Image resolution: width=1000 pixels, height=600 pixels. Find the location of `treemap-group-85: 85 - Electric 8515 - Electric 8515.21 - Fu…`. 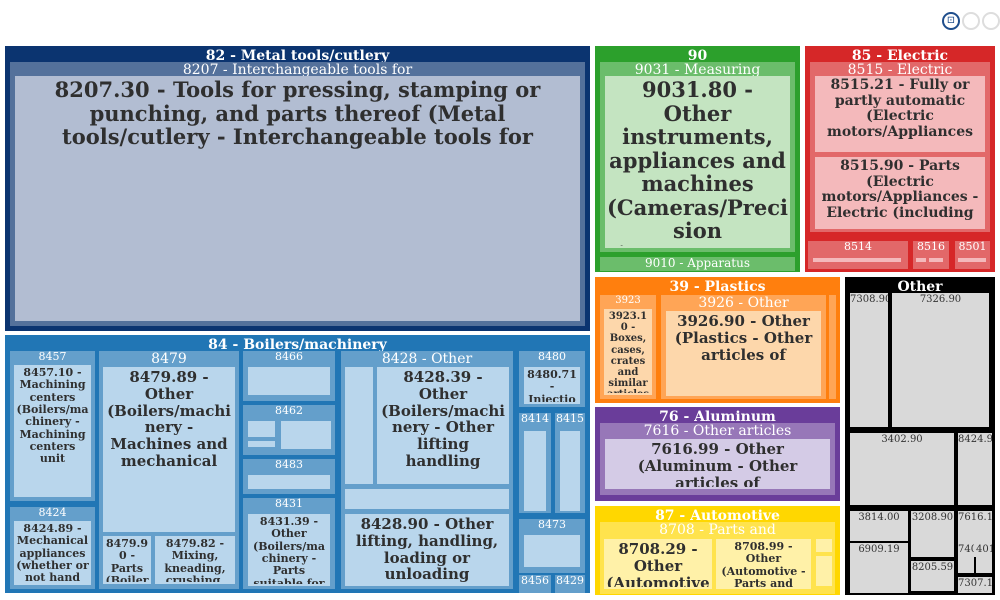

treemap-group-85: 85 - Electric 8515 - Electric 8515.21 - Fu… is located at coordinates (900, 159).